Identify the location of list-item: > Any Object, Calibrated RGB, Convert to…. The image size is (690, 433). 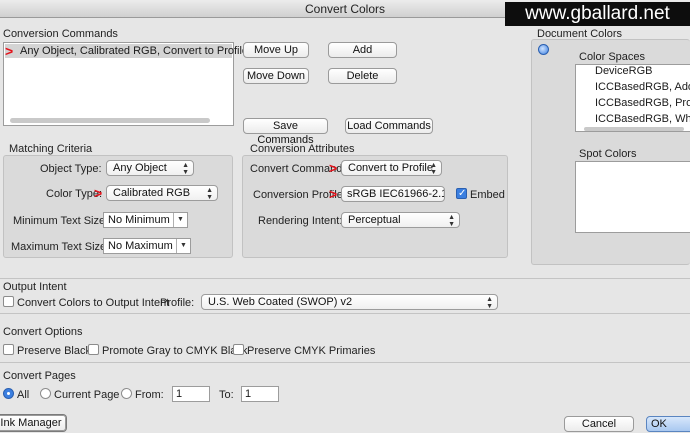
(126, 51).